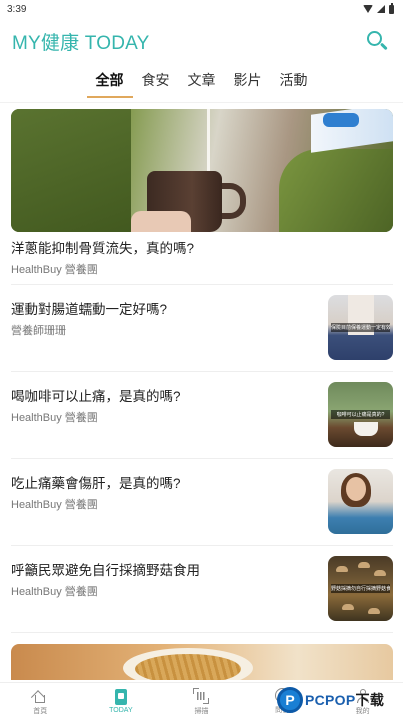 This screenshot has height=720, width=403. I want to click on status-icons, so click(378, 8).